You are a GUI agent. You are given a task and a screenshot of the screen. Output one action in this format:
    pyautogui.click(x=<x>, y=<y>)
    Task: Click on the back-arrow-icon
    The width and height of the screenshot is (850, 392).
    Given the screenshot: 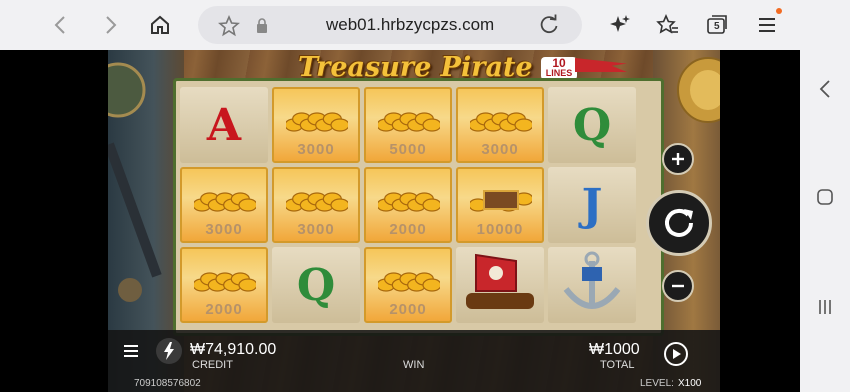 What is the action you would take?
    pyautogui.click(x=59, y=25)
    